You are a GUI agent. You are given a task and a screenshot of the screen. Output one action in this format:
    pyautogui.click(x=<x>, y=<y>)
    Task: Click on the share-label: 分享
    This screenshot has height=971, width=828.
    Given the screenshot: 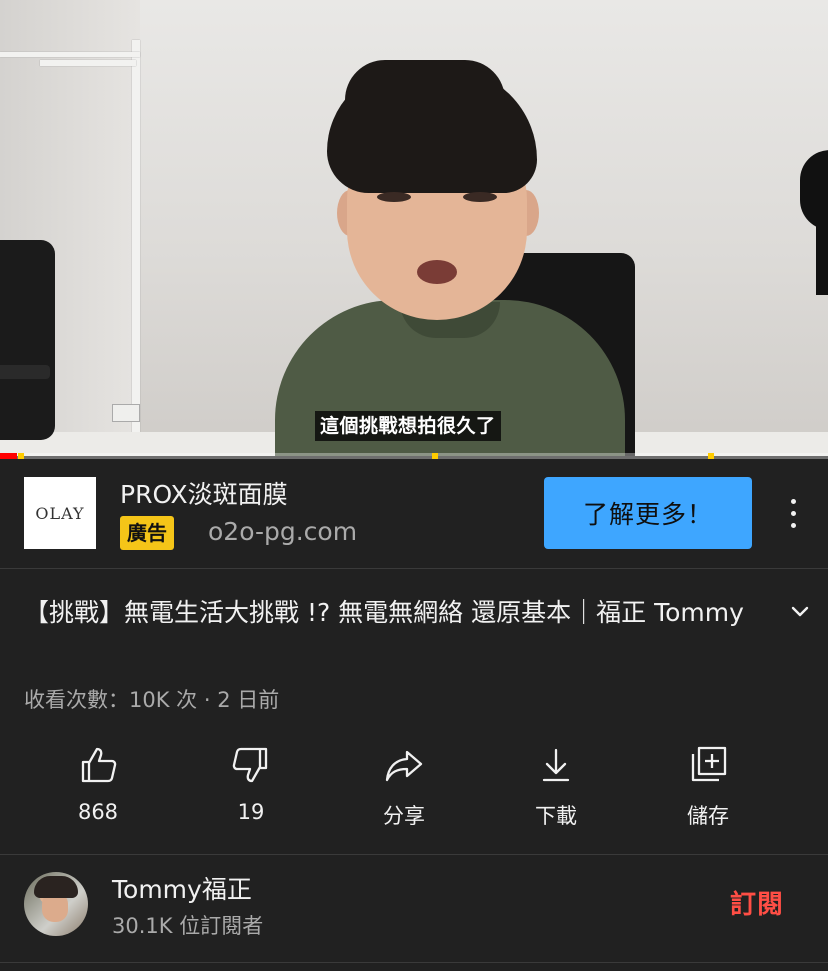 What is the action you would take?
    pyautogui.click(x=404, y=816)
    